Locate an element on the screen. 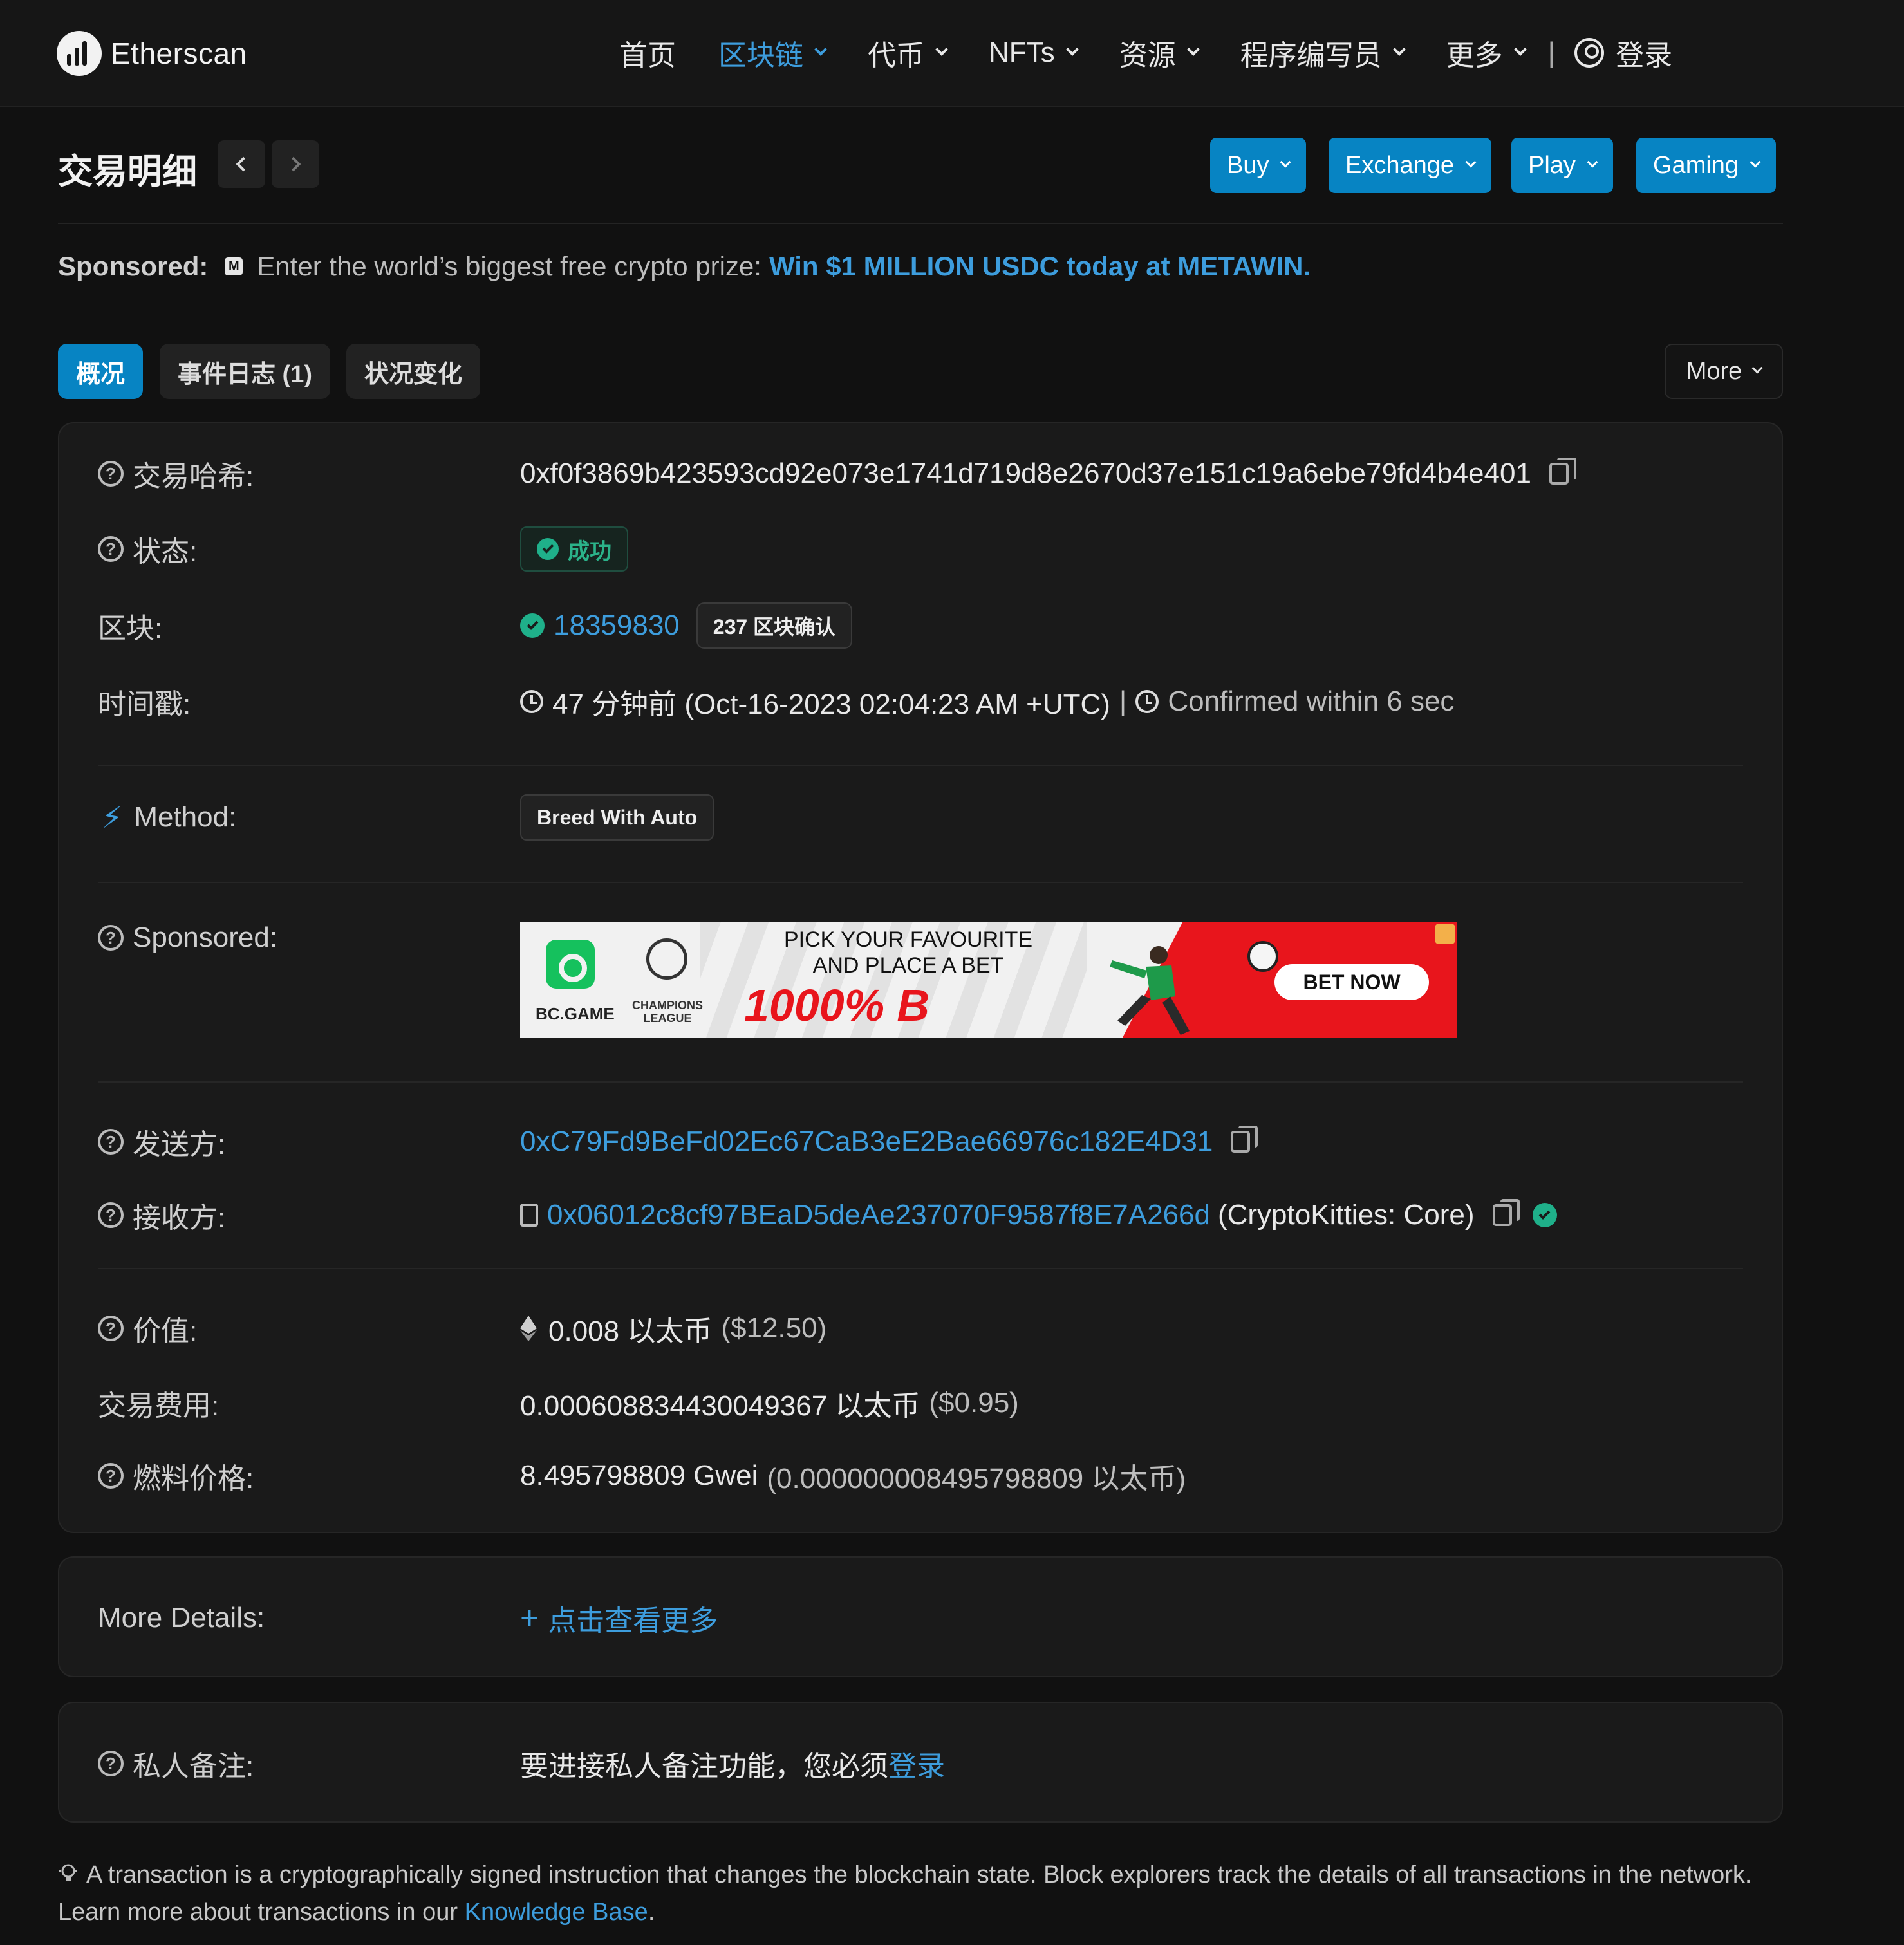  status-label-group: ? 状态: is located at coordinates (147, 549).